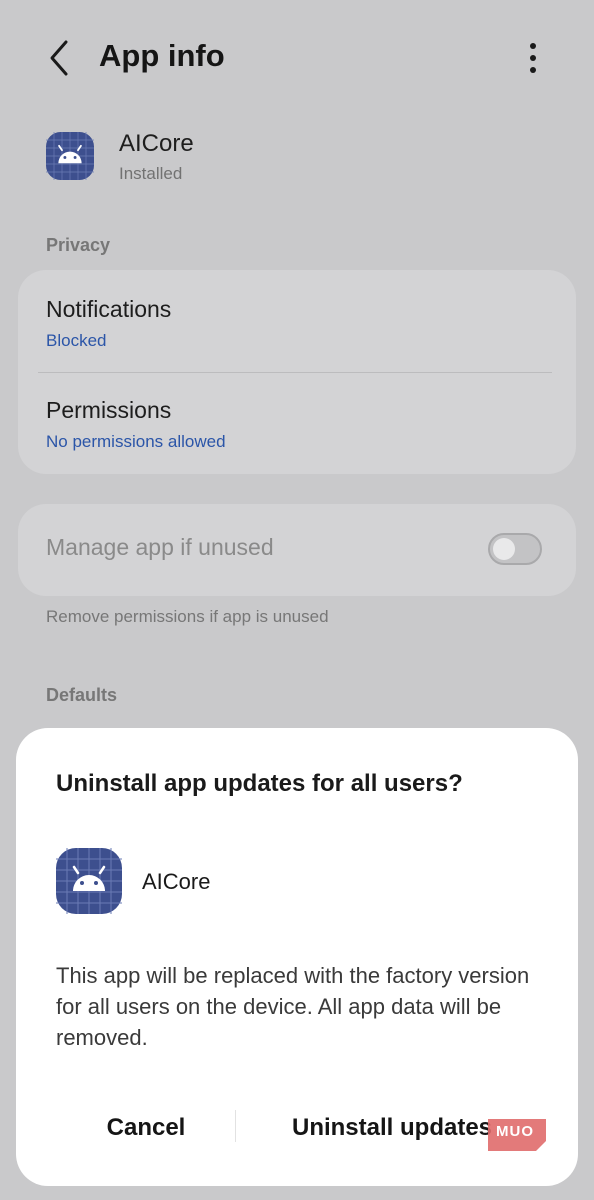 The width and height of the screenshot is (594, 1200). Describe the element at coordinates (156, 143) in the screenshot. I see `app-name: AICore` at that location.